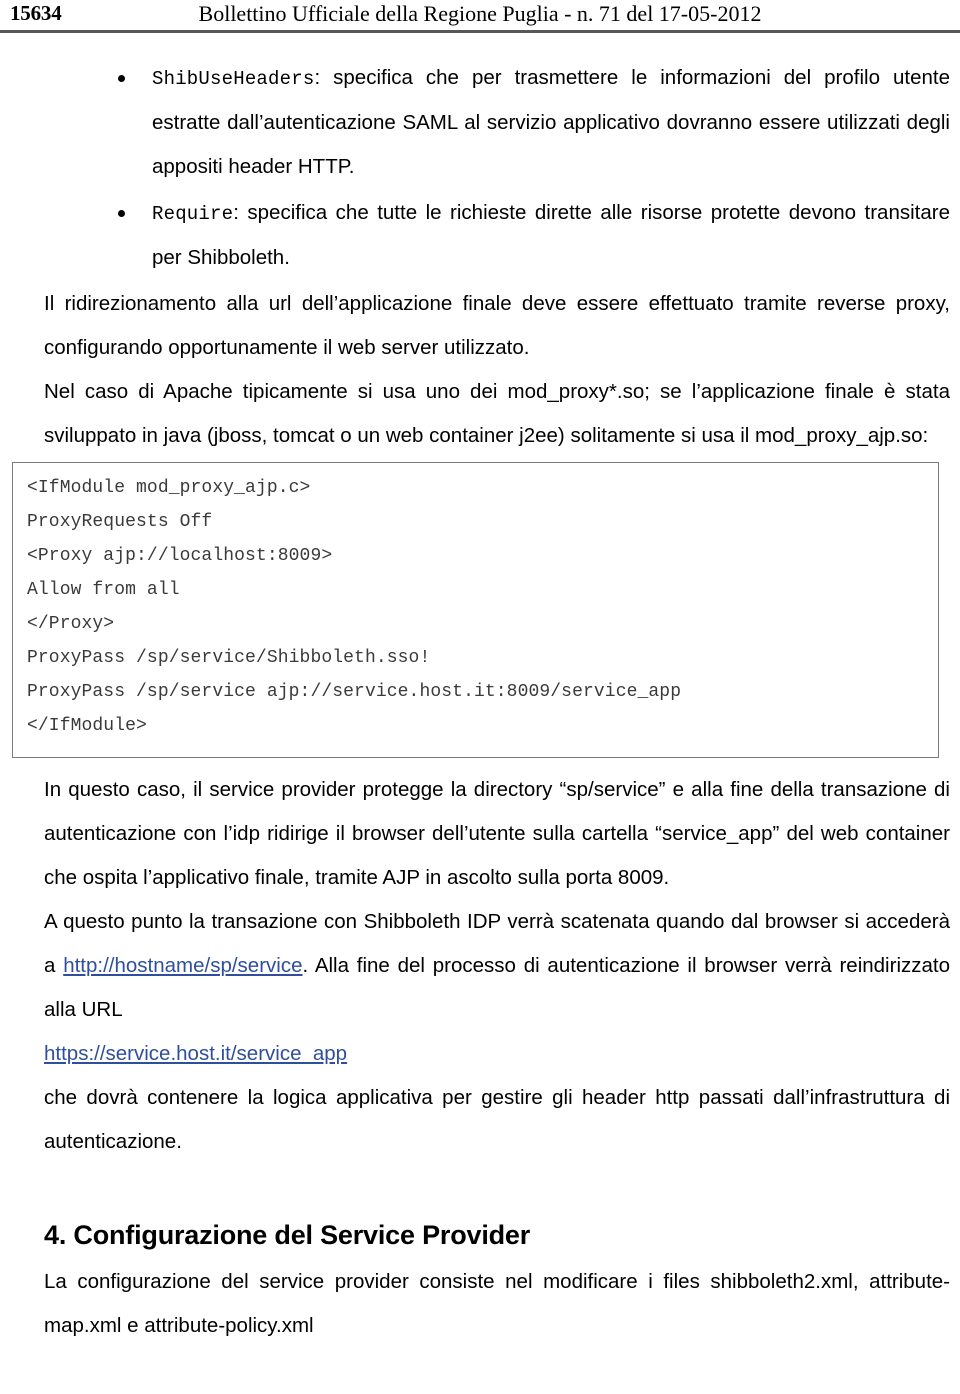  I want to click on link-http-hostname-sp-service: http://hostname/sp/service, so click(182, 965).